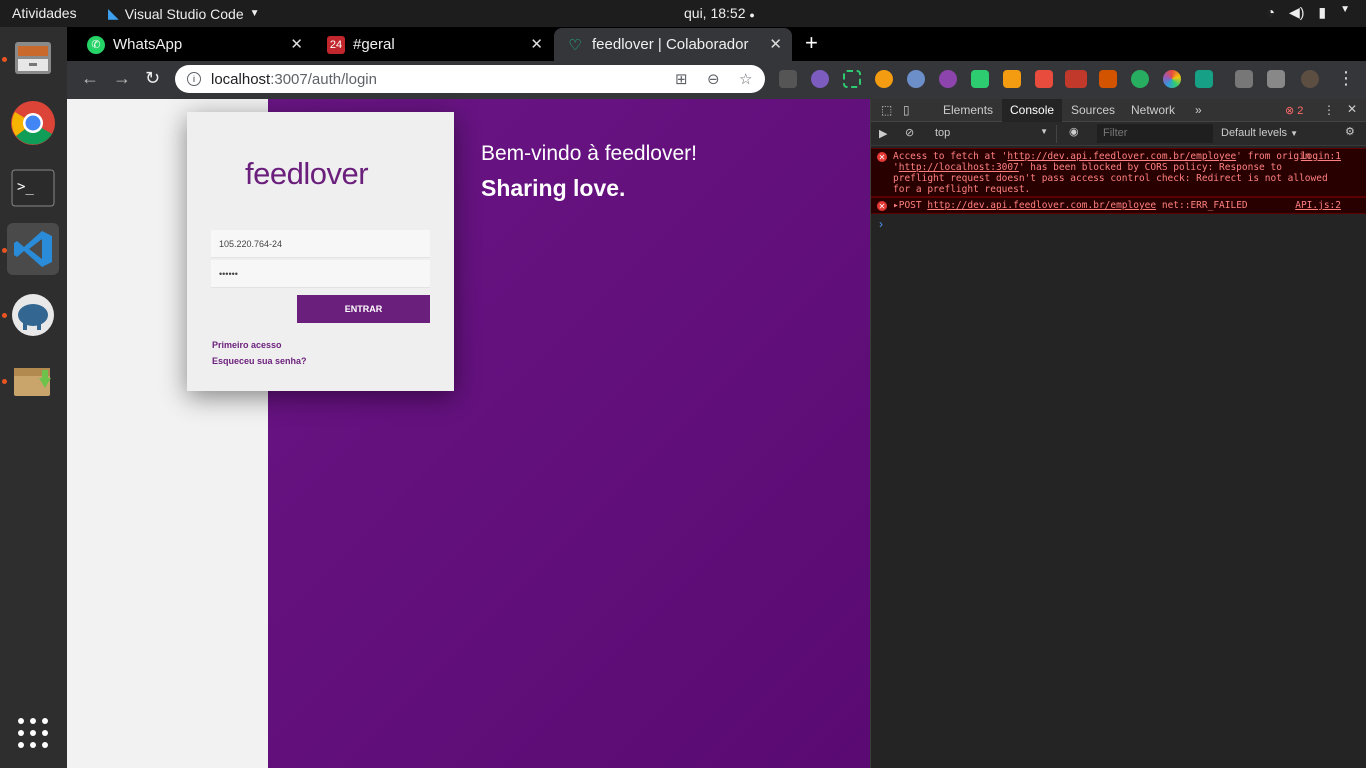 The image size is (1366, 768). I want to click on sidebar-toggle-icon: ▶, so click(883, 133).